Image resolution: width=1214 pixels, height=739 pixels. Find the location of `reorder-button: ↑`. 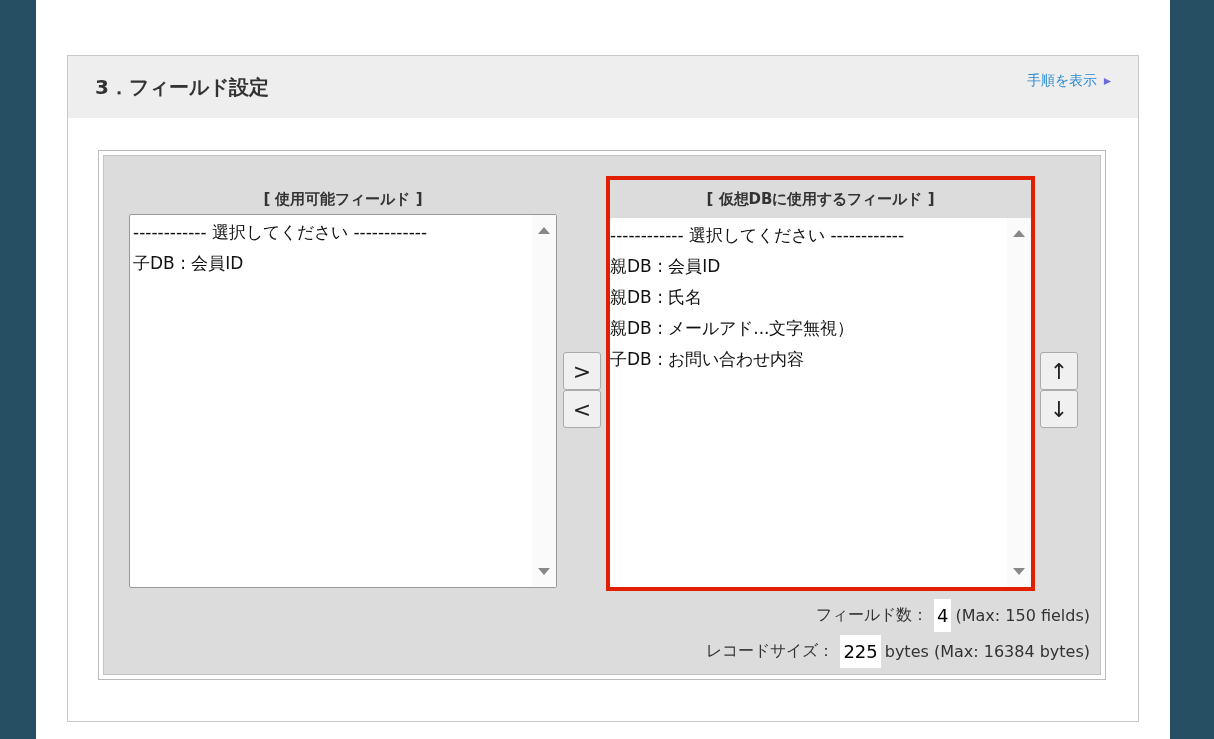

reorder-button: ↑ is located at coordinates (1059, 371).